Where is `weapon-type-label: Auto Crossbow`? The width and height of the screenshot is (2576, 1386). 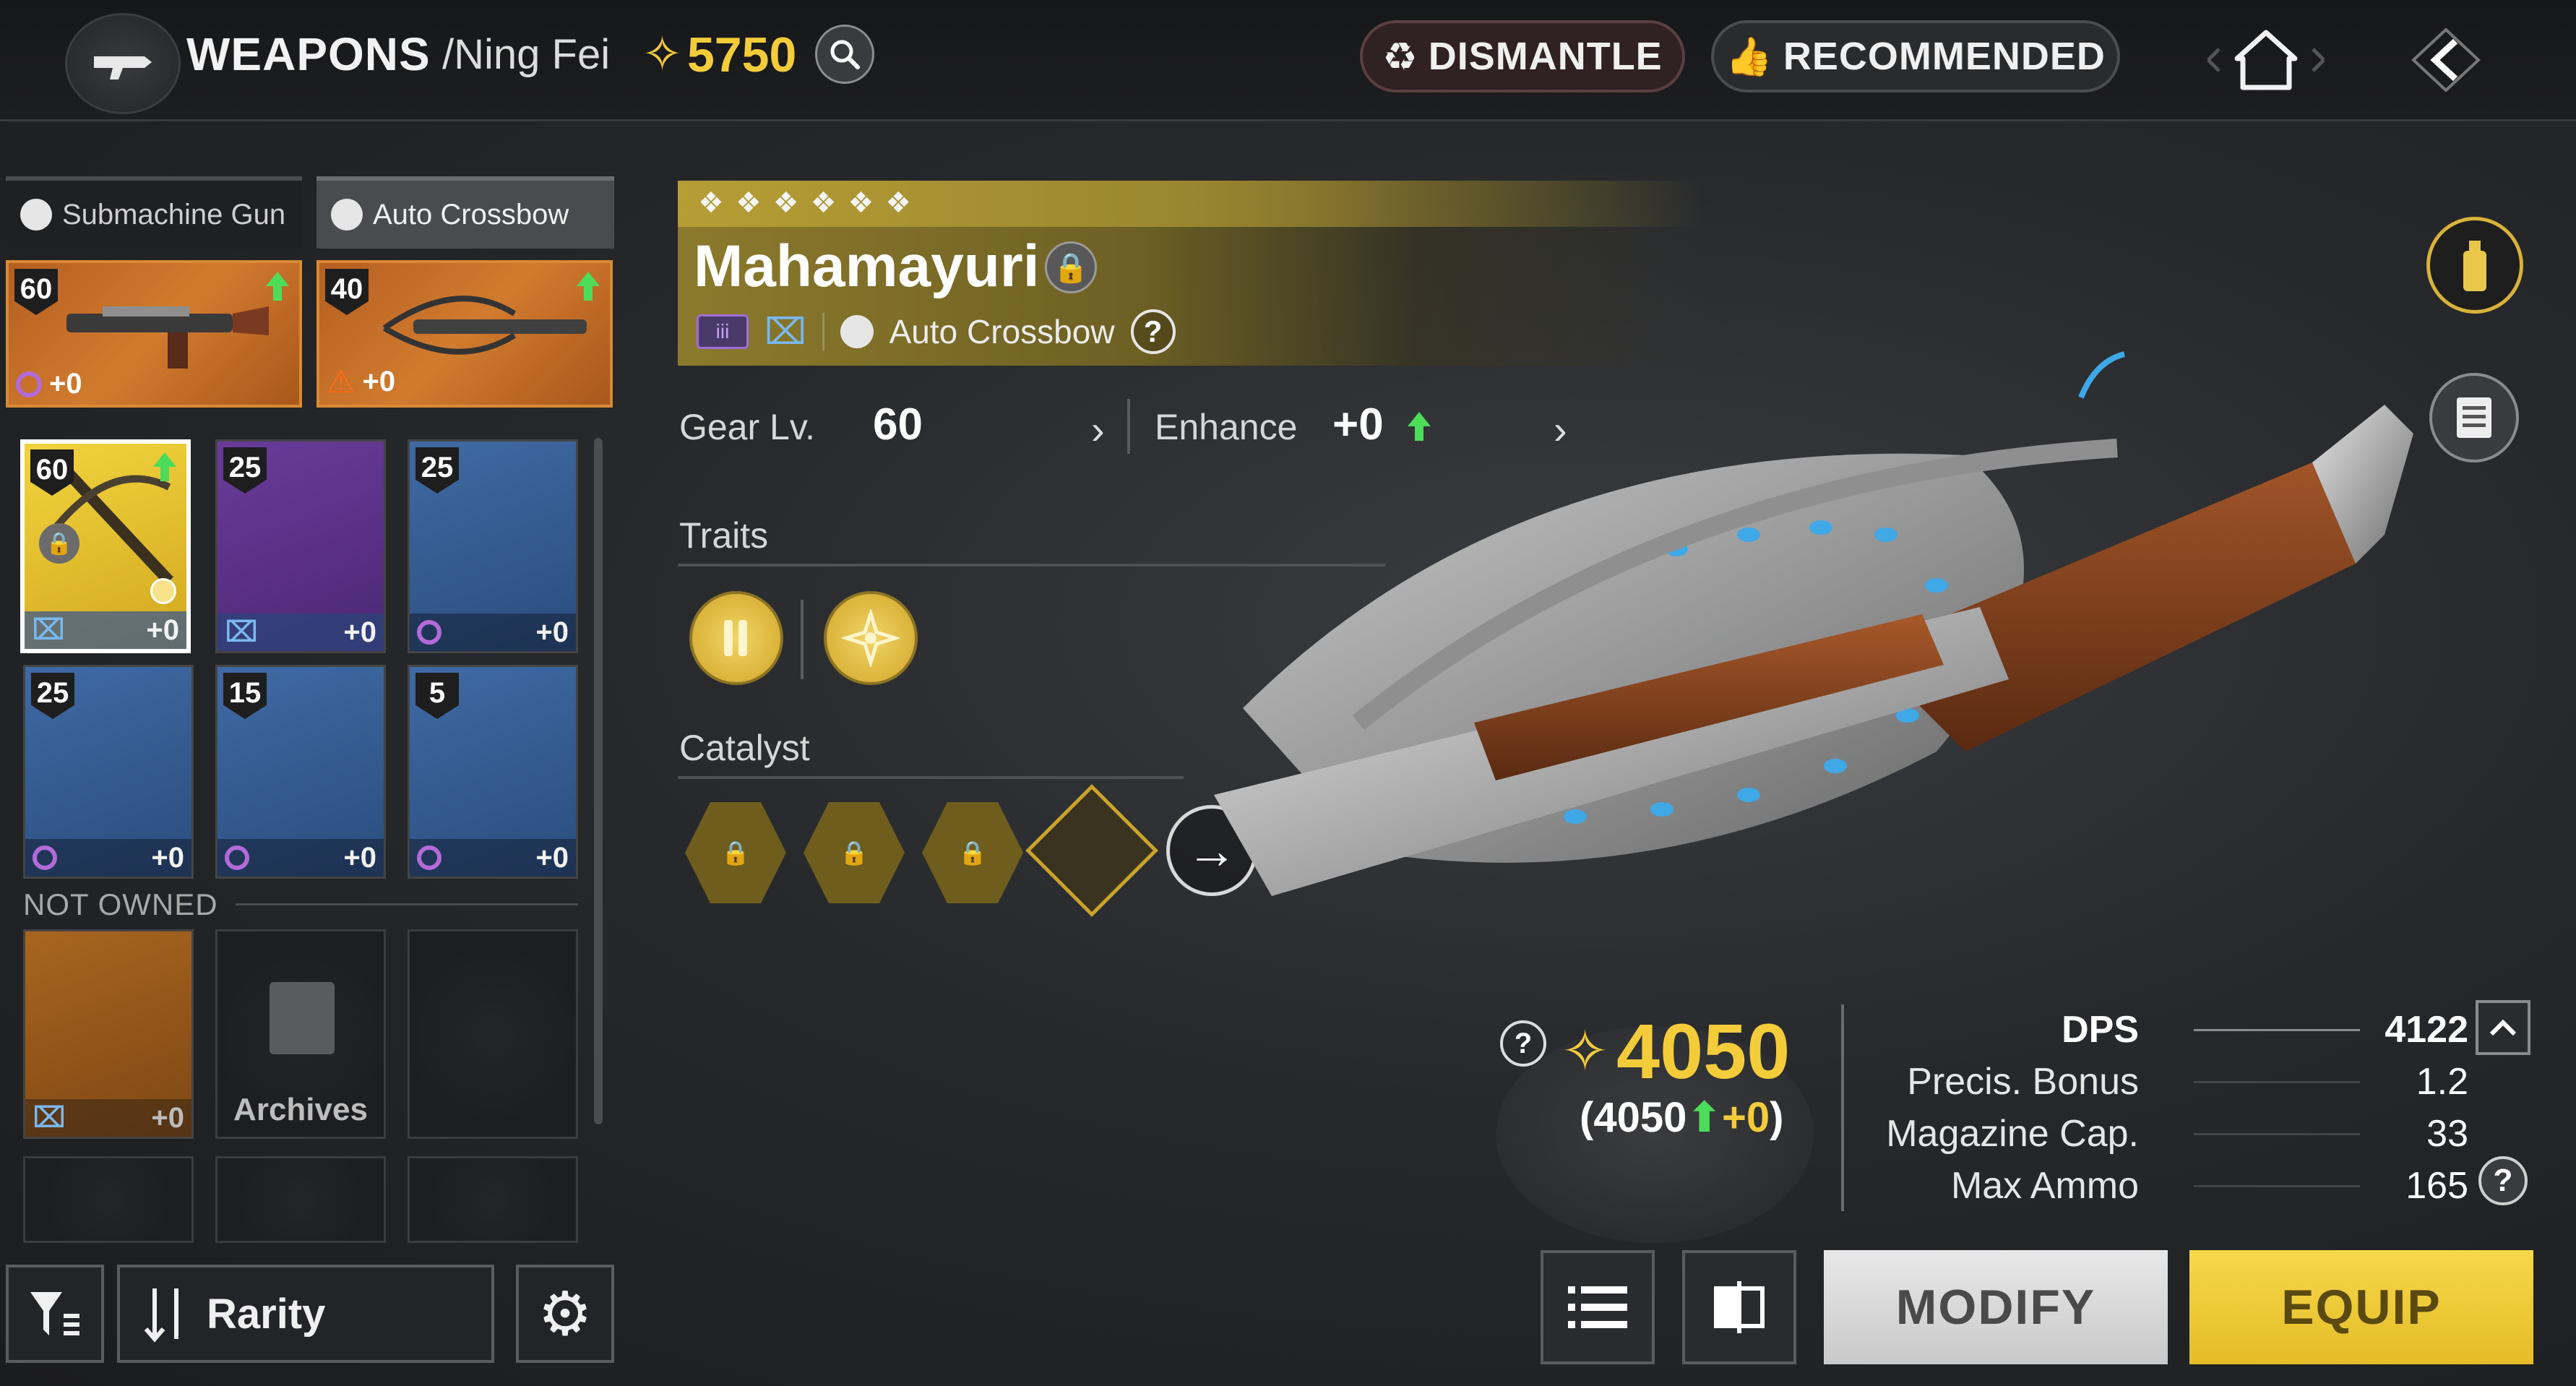
weapon-type-label: Auto Crossbow is located at coordinates (1002, 331).